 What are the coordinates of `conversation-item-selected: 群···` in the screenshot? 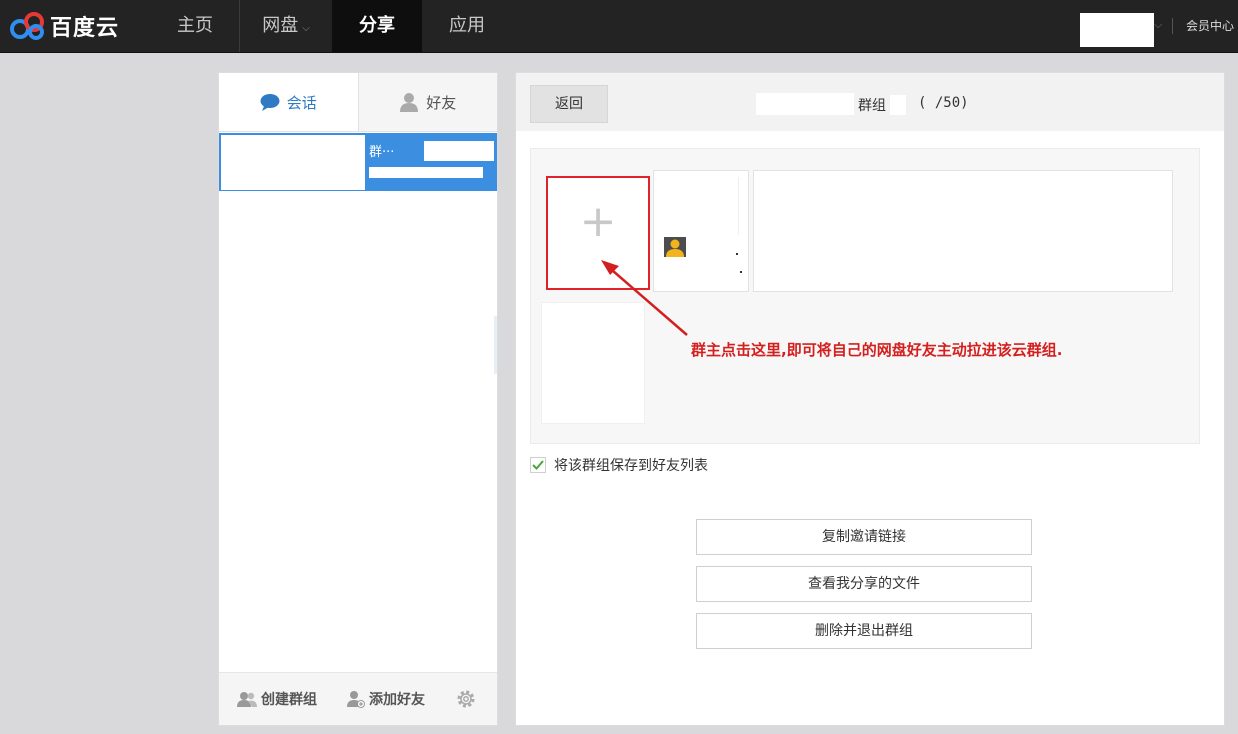 It's located at (358, 162).